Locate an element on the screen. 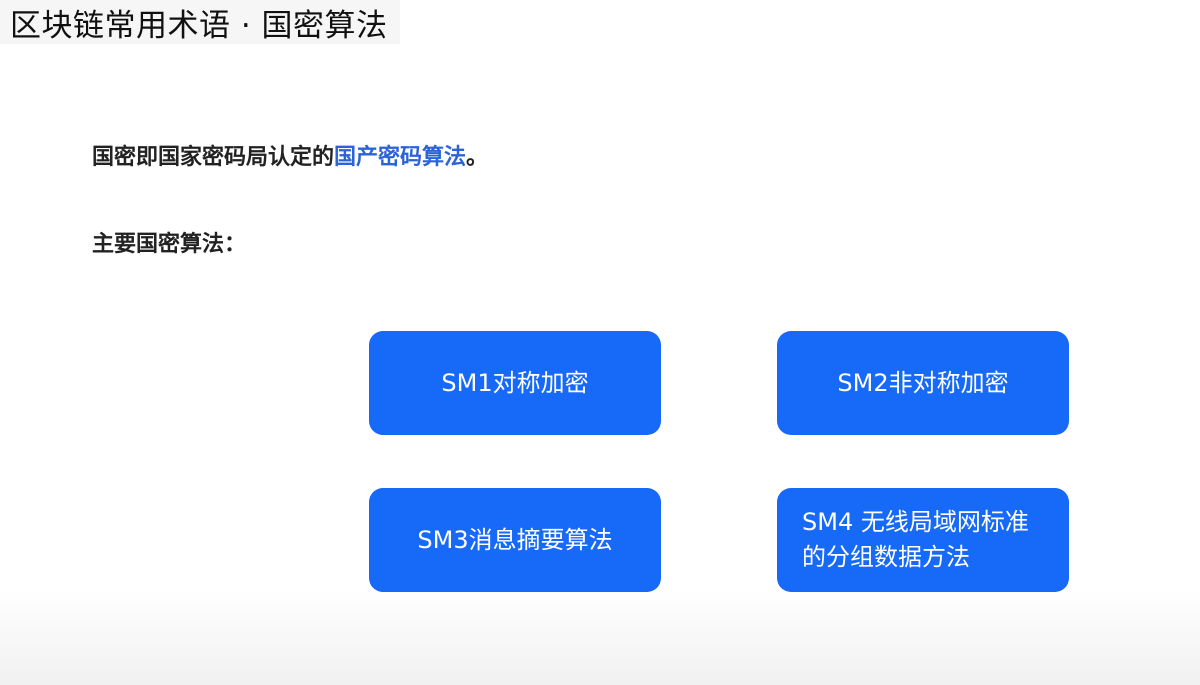 The height and width of the screenshot is (685, 1200). sm2-label: SM2非对称加密 is located at coordinates (923, 382).